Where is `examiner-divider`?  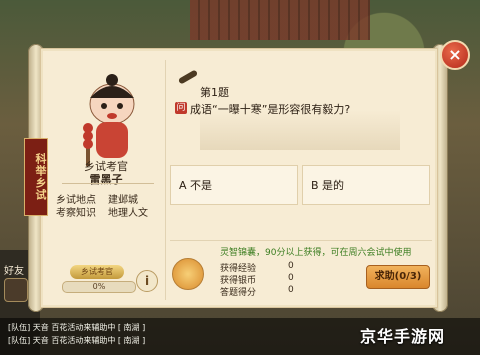
examiner-divider is located at coordinates (108, 183).